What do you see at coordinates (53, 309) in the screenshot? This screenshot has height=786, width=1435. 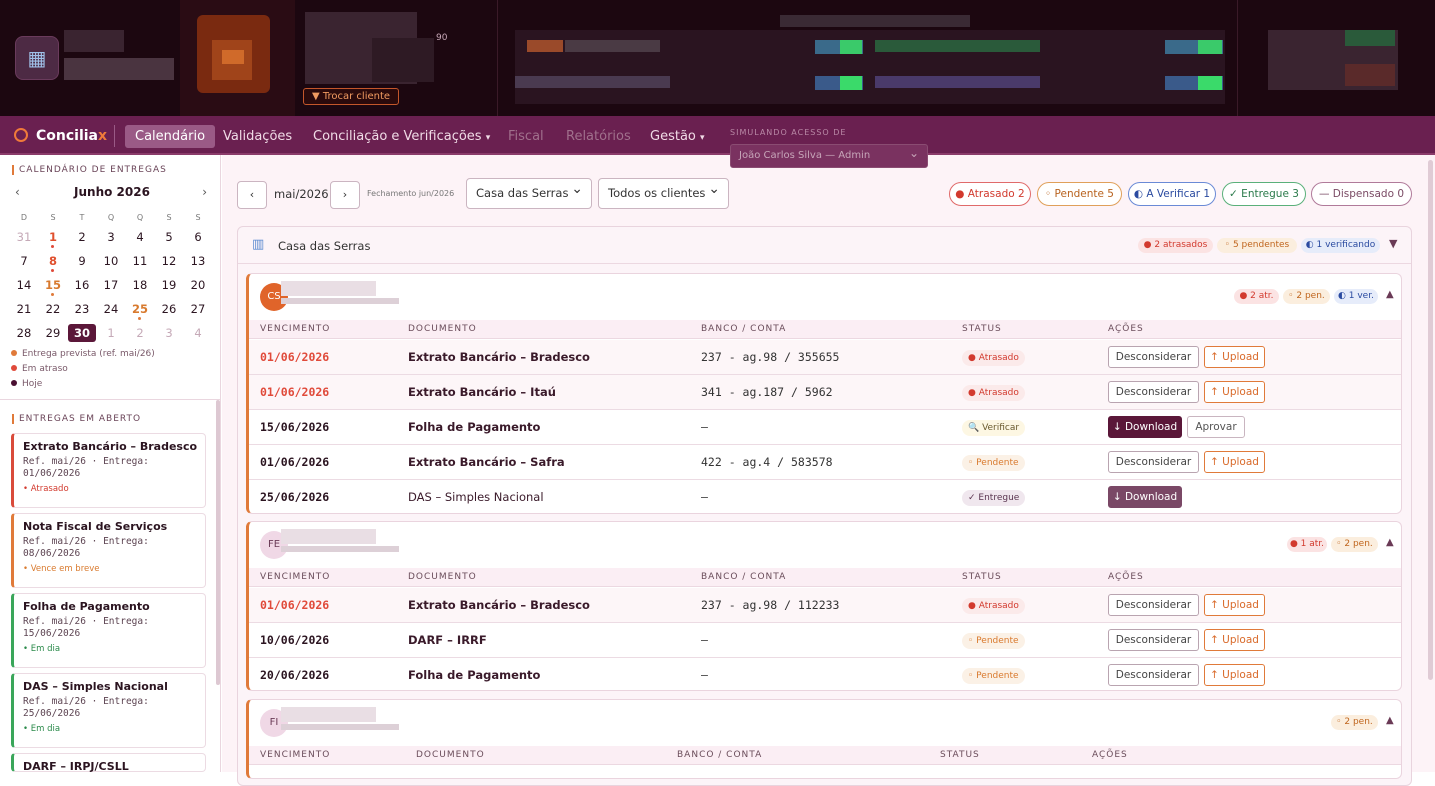 I see `calendar-day: 22` at bounding box center [53, 309].